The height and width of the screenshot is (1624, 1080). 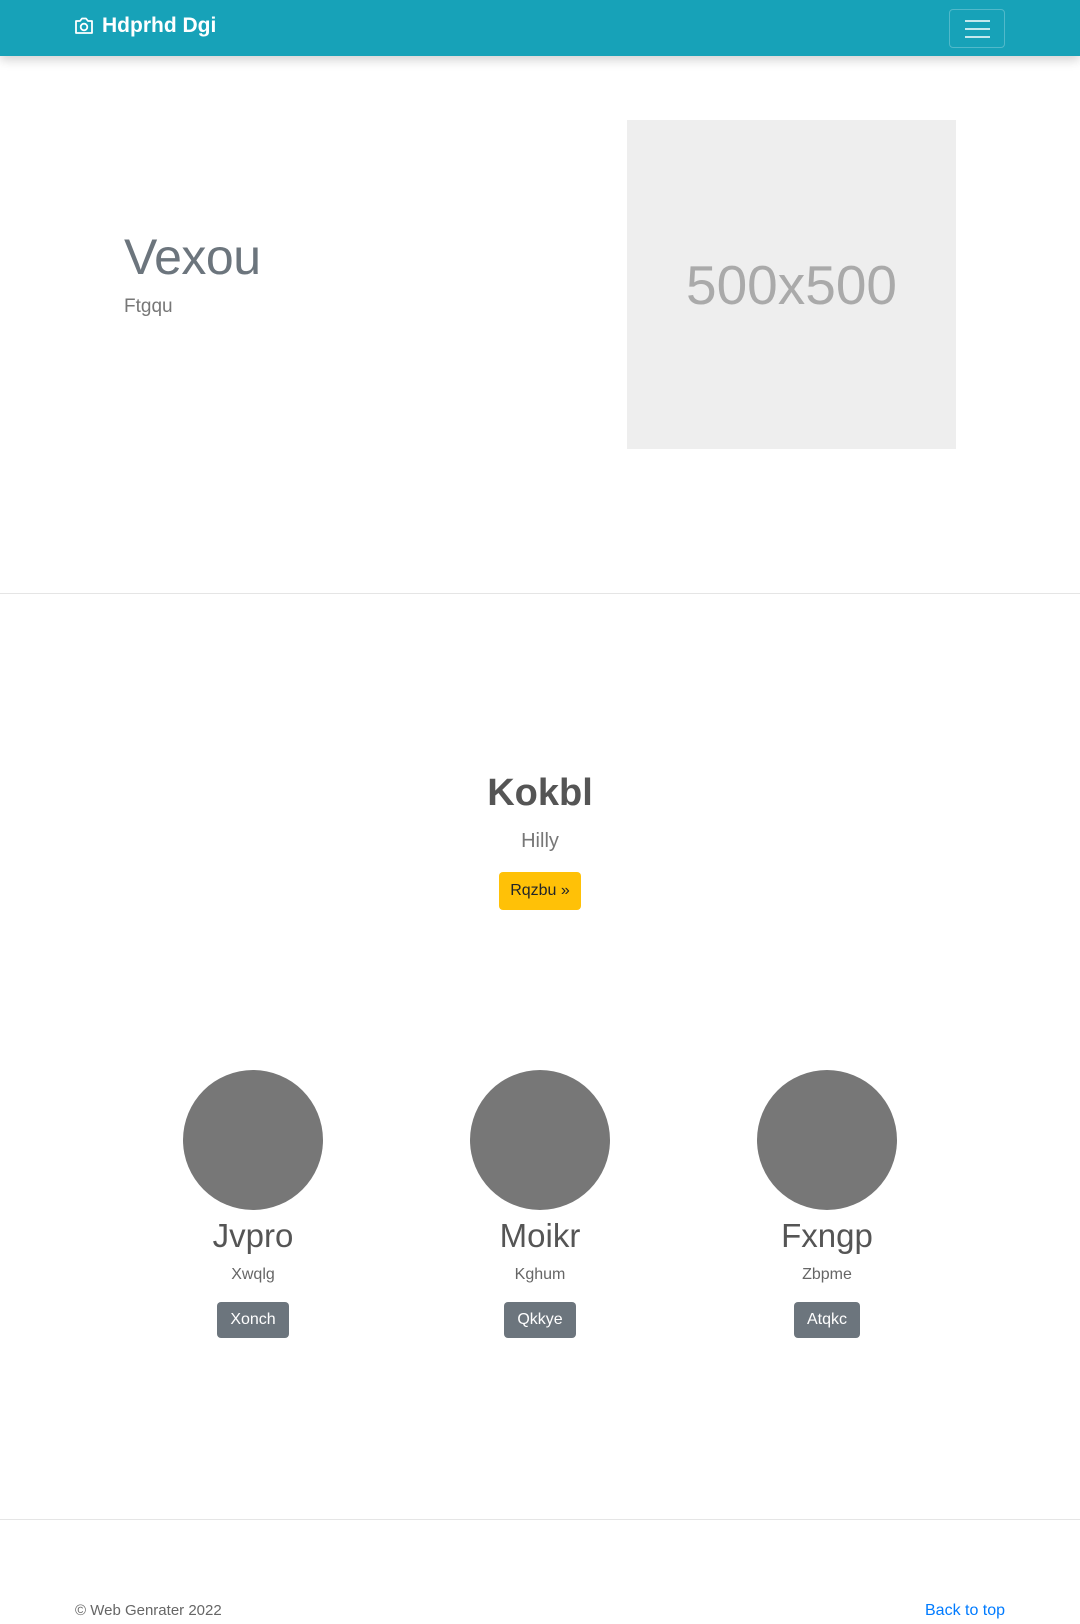 I want to click on brand-text: Hdprhd Dgi, so click(x=159, y=25).